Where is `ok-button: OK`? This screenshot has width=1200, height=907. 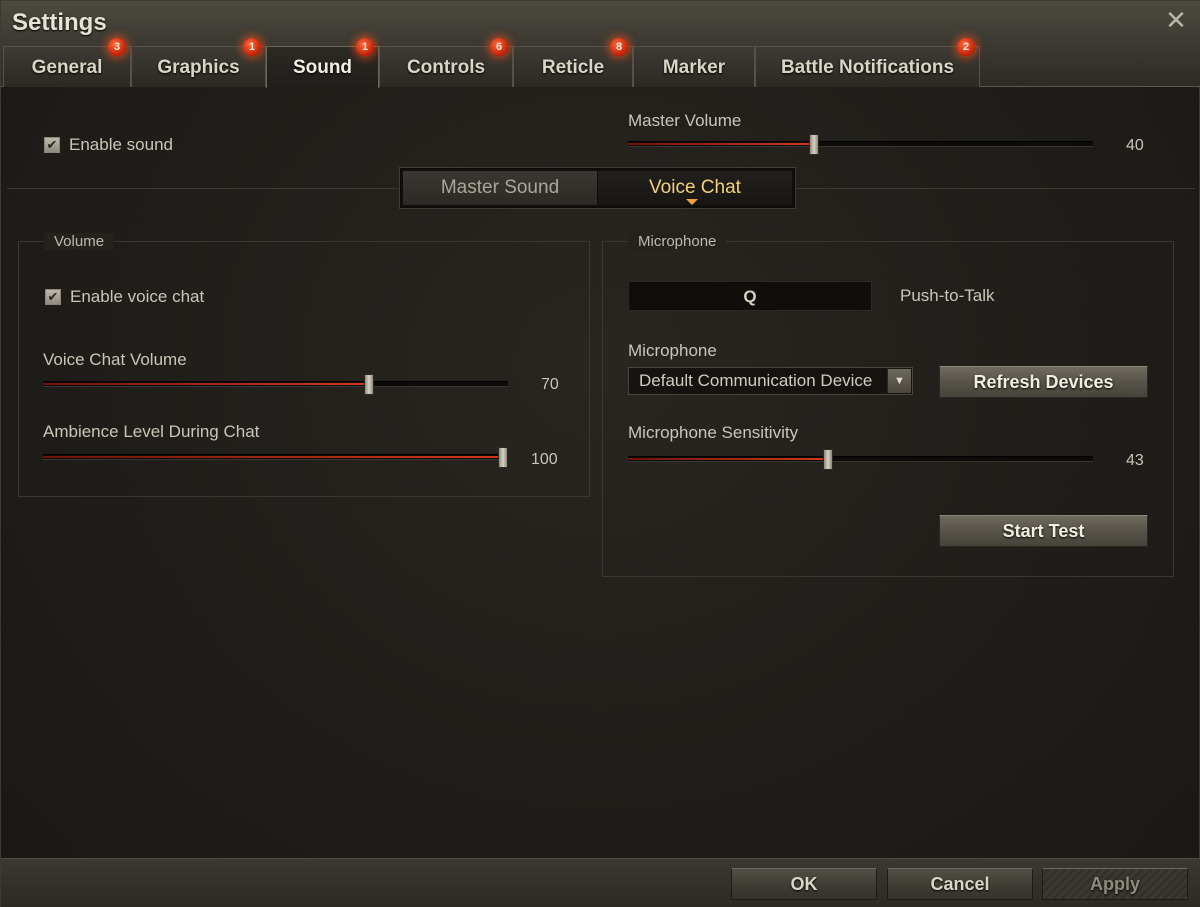 ok-button: OK is located at coordinates (804, 884).